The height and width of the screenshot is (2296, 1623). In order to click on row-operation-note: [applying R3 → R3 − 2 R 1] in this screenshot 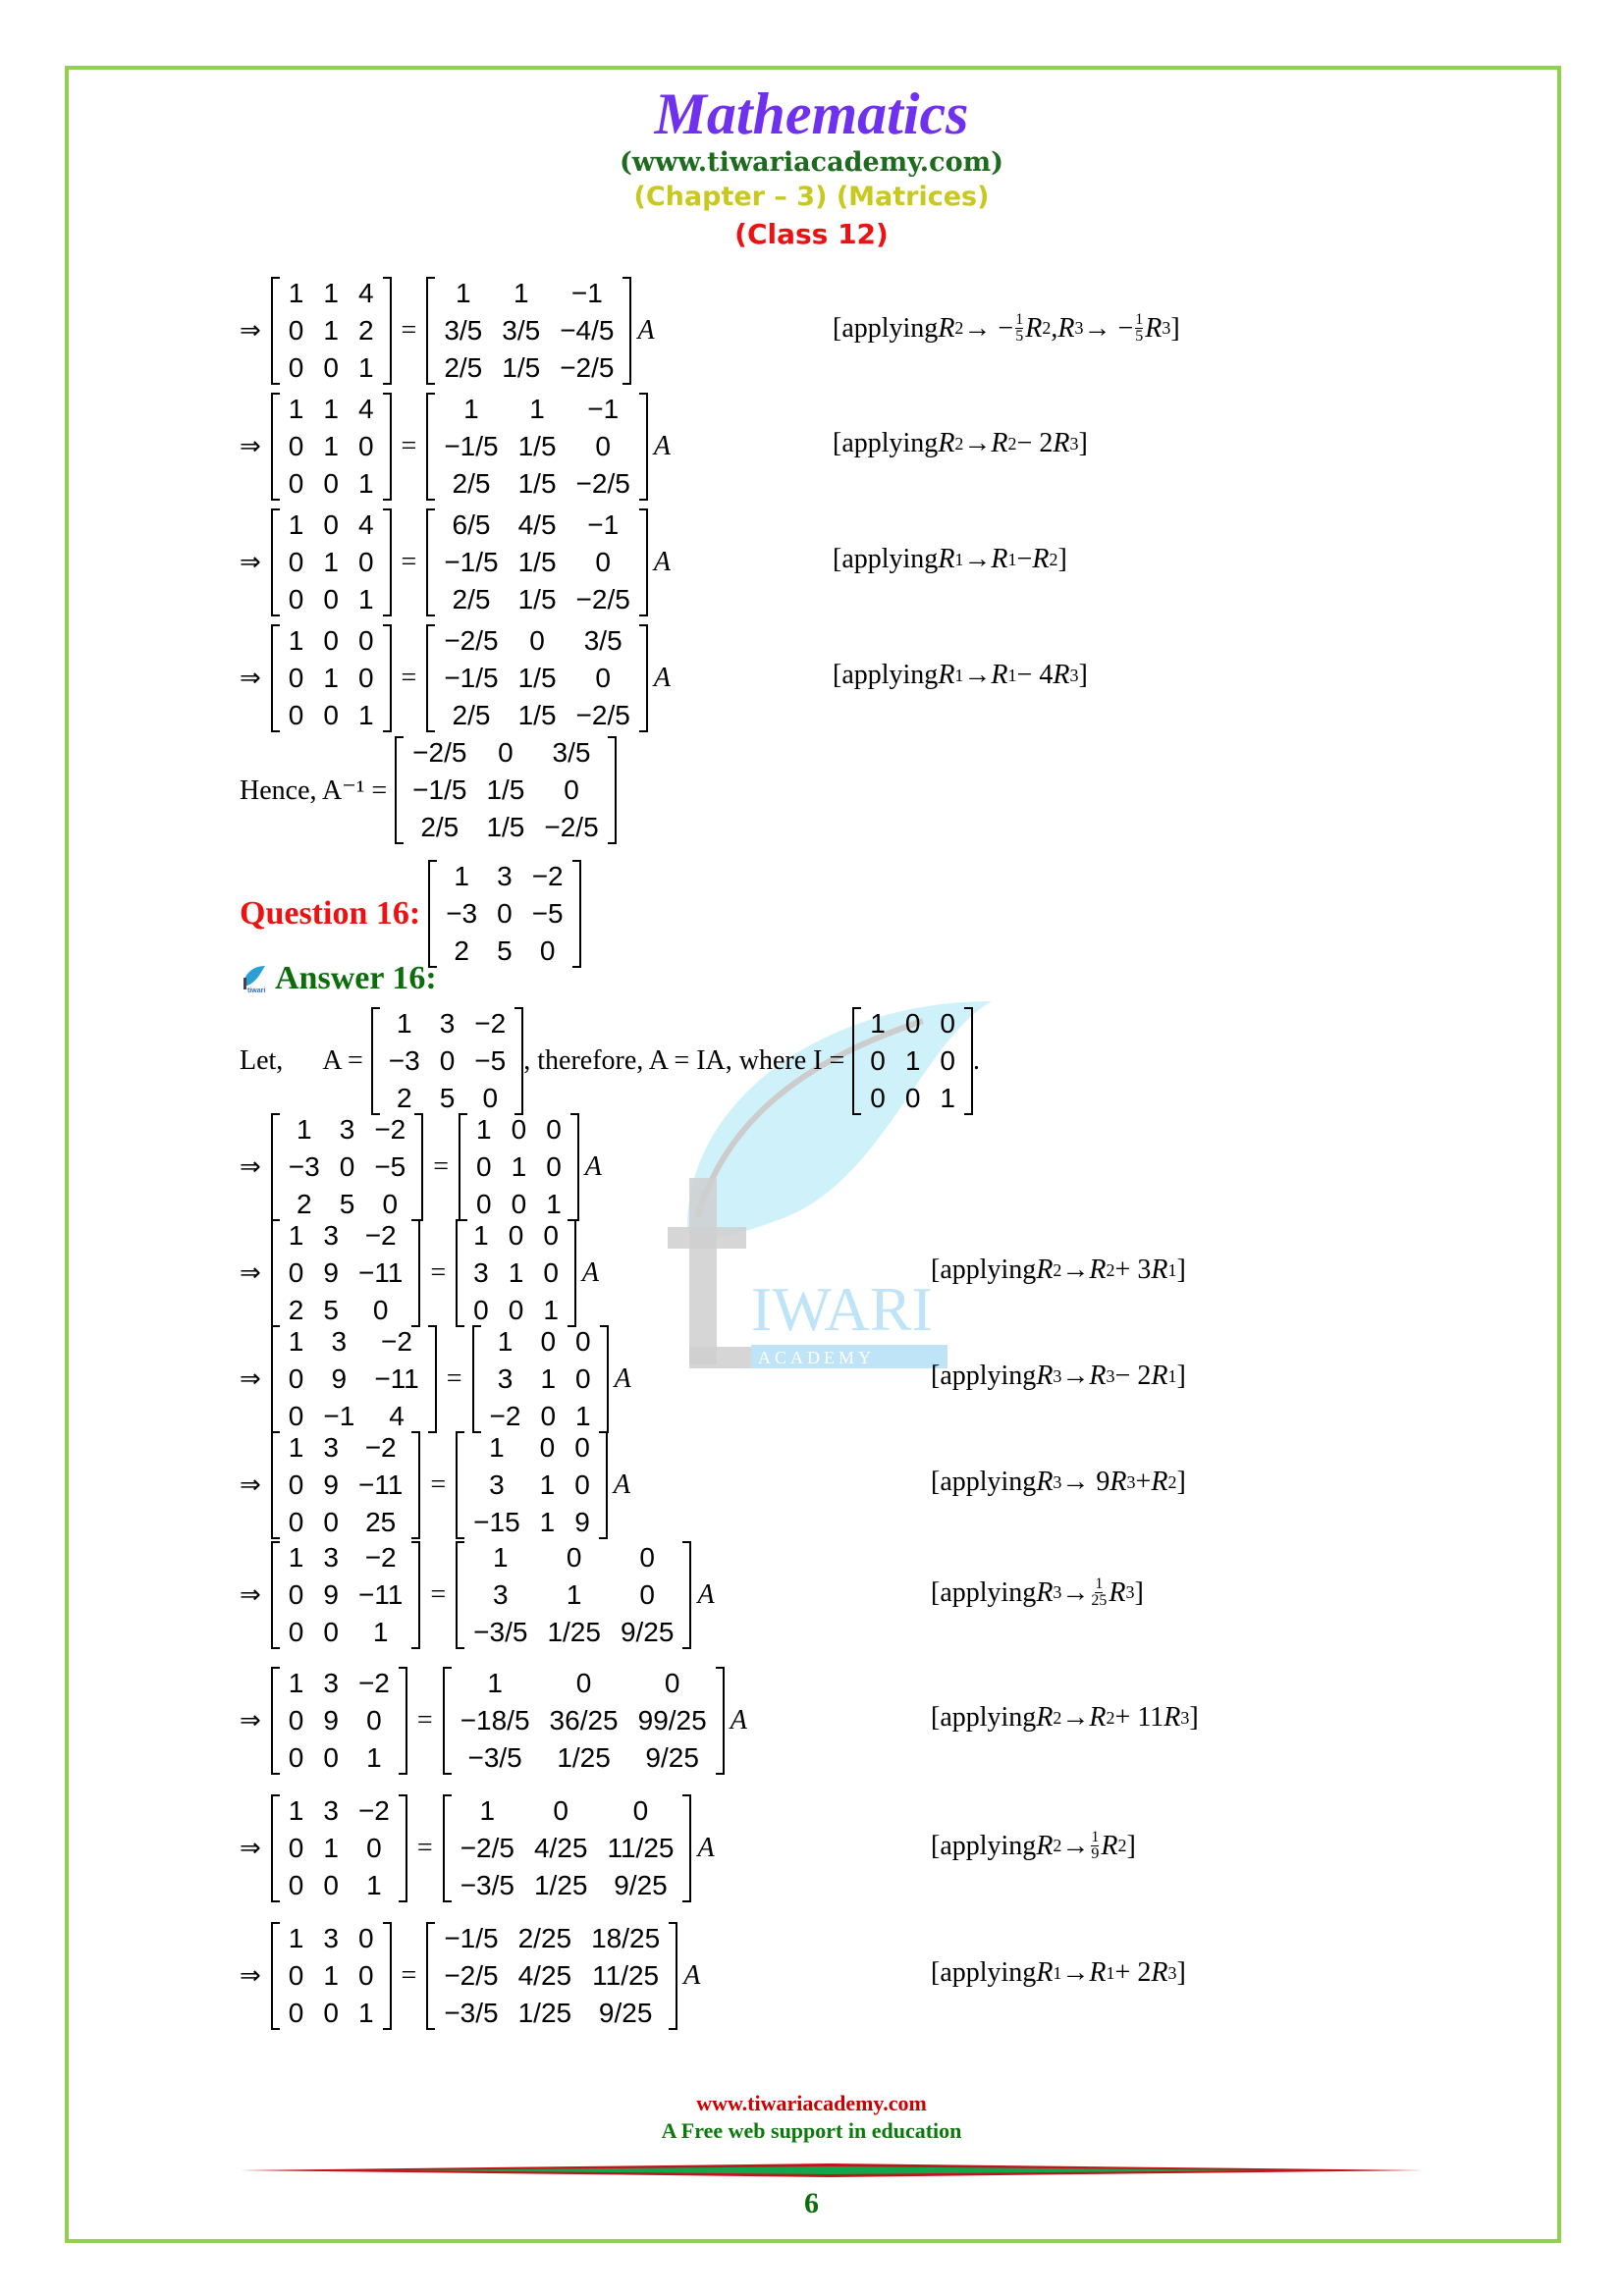, I will do `click(1058, 1376)`.